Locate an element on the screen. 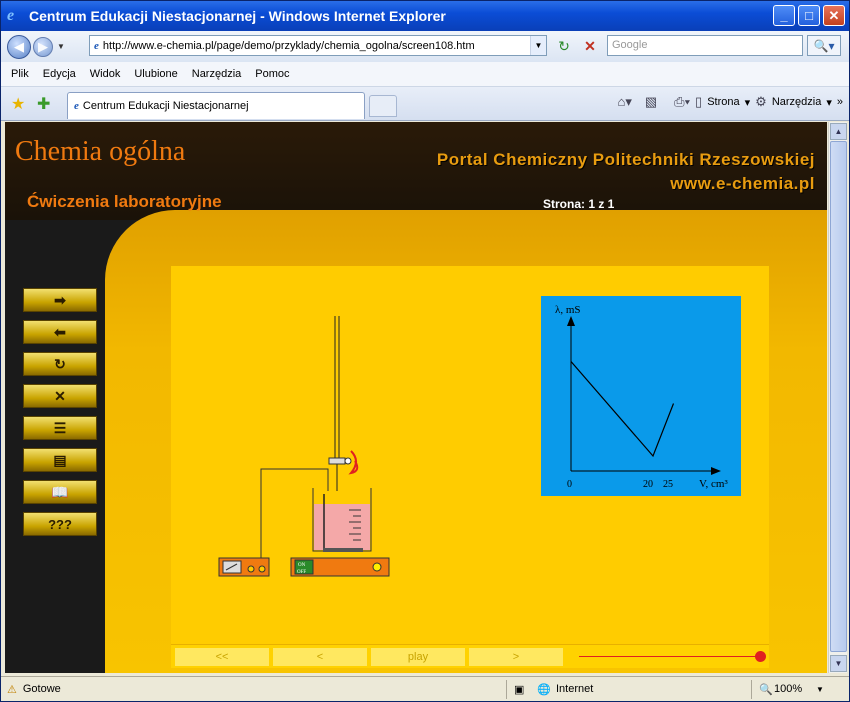 This screenshot has height=702, width=850. menu-pomoc: Pomoc is located at coordinates (272, 74).